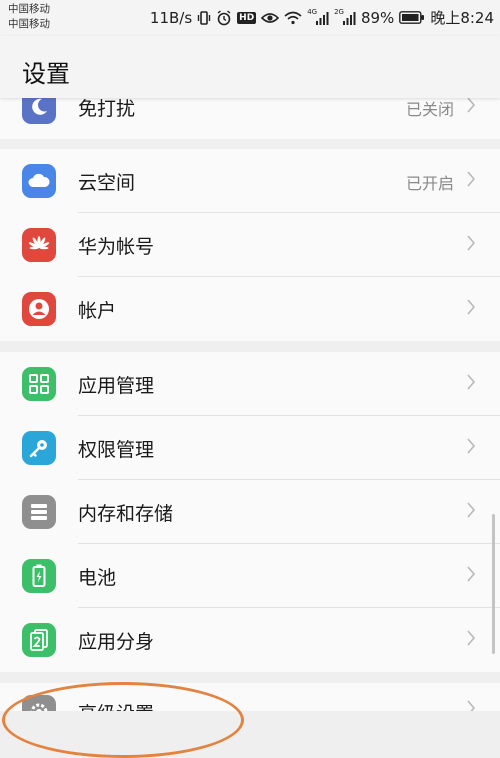 The width and height of the screenshot is (500, 758). I want to click on eye-icon, so click(270, 18).